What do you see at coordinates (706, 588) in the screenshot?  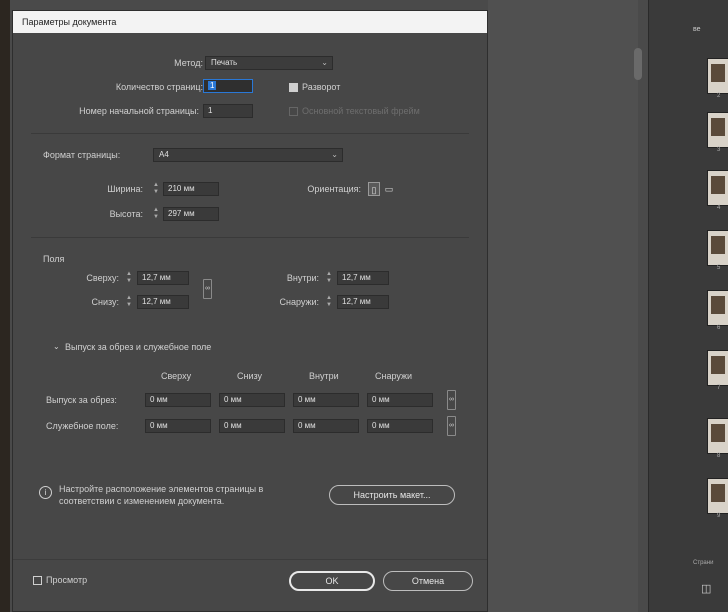 I see `pages-panel-menu-icon: ◫` at bounding box center [706, 588].